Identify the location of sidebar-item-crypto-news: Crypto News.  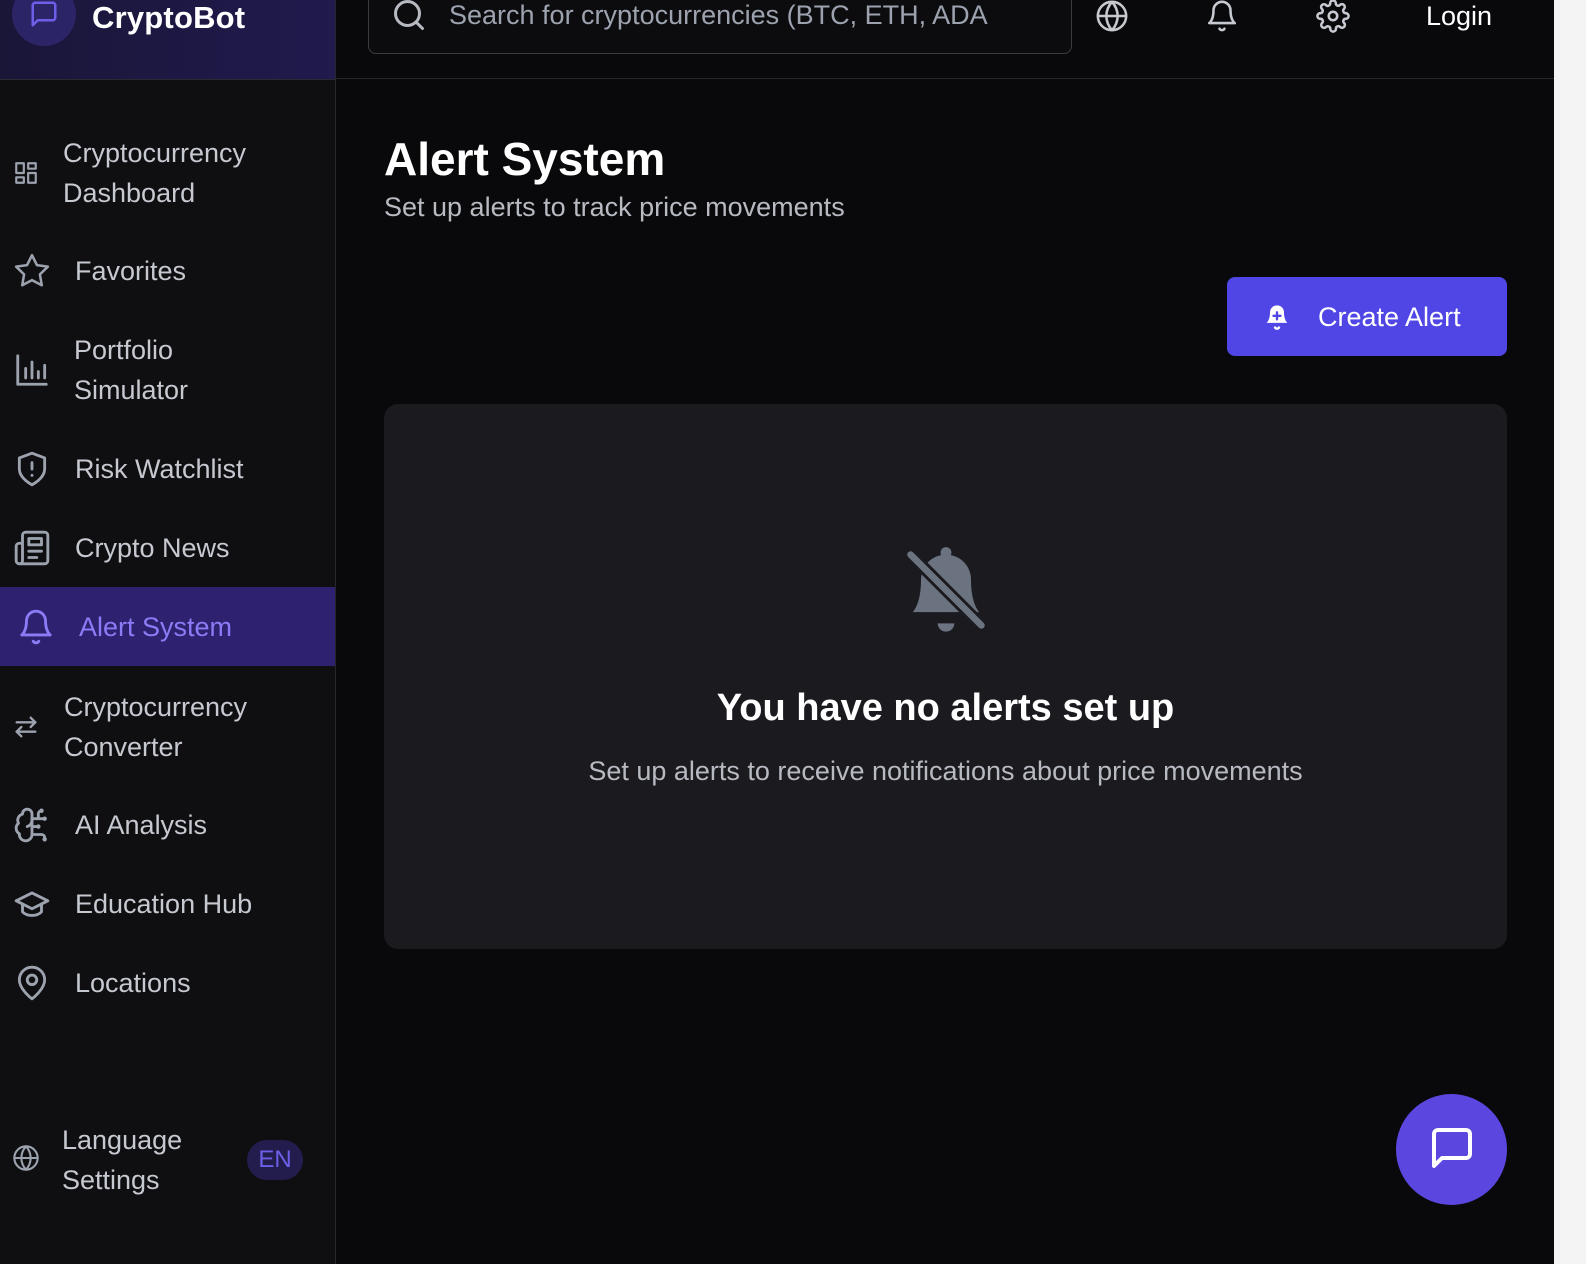
(167, 548).